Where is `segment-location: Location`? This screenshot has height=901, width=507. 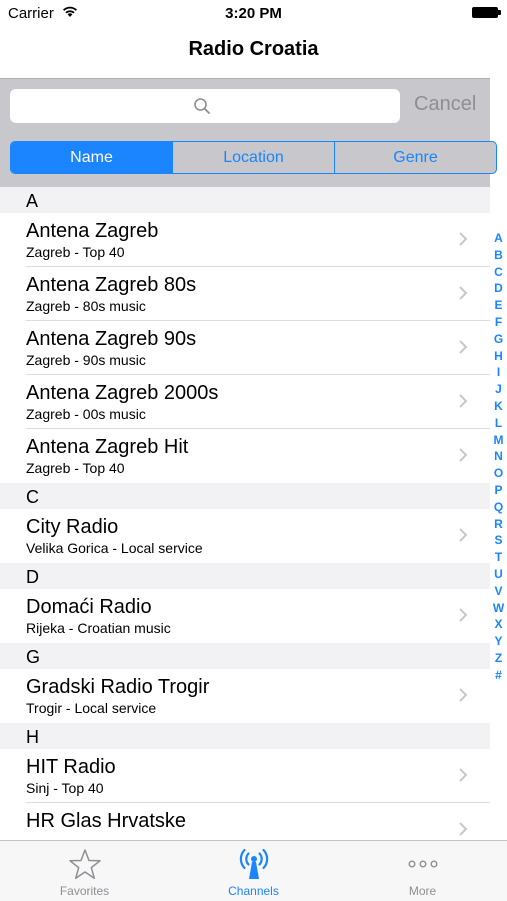
segment-location: Location is located at coordinates (254, 157).